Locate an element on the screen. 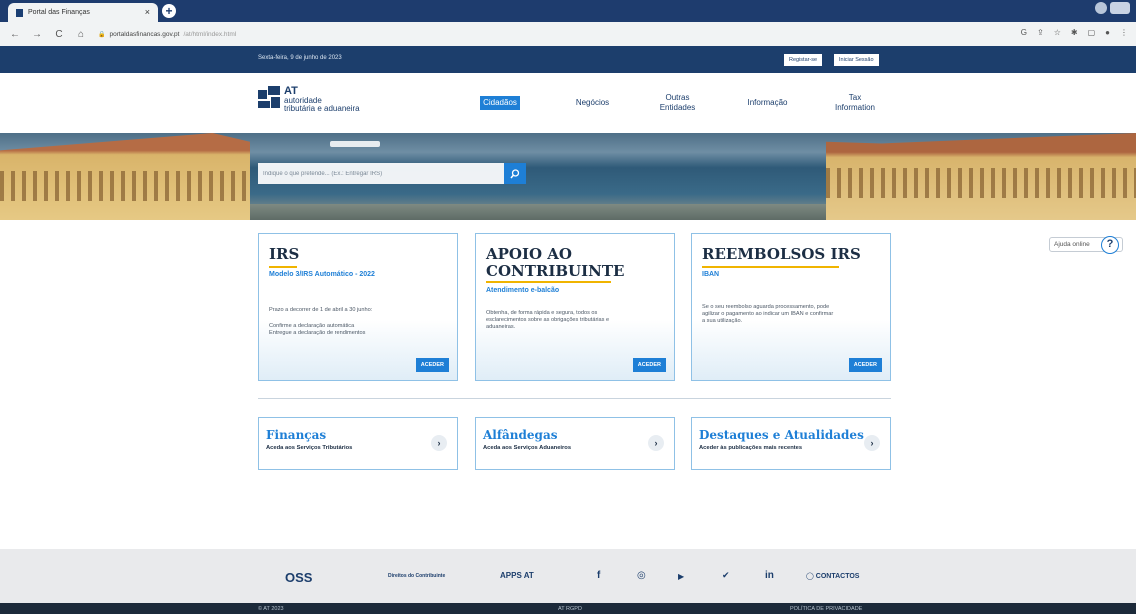  logo-text: AT autoridade tributária e aduaneira is located at coordinates (322, 99).